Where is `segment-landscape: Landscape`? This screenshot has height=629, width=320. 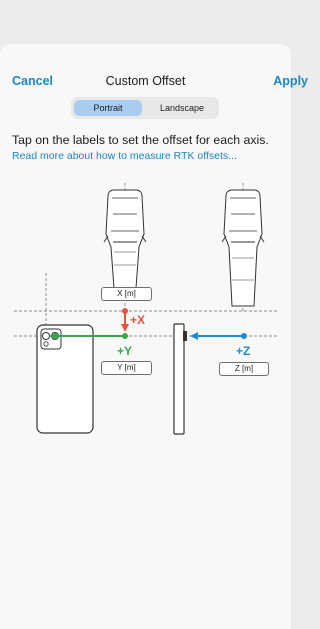
segment-landscape: Landscape is located at coordinates (182, 108).